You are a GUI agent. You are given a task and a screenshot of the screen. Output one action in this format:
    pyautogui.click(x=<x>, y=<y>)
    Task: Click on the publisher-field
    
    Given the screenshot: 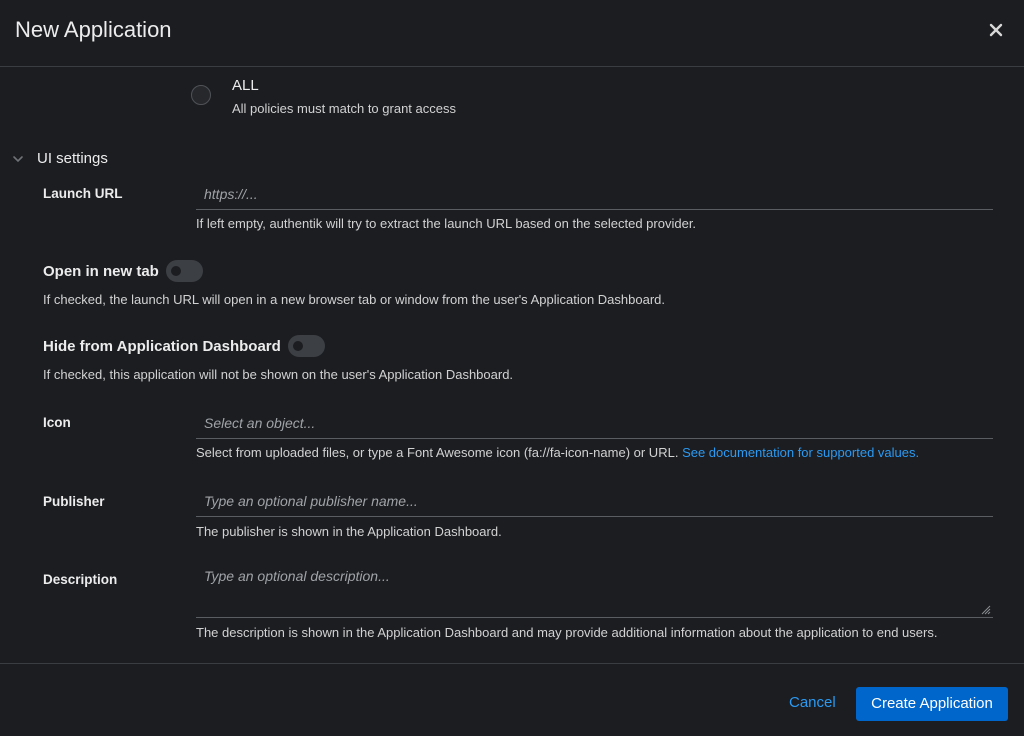 What is the action you would take?
    pyautogui.click(x=594, y=501)
    